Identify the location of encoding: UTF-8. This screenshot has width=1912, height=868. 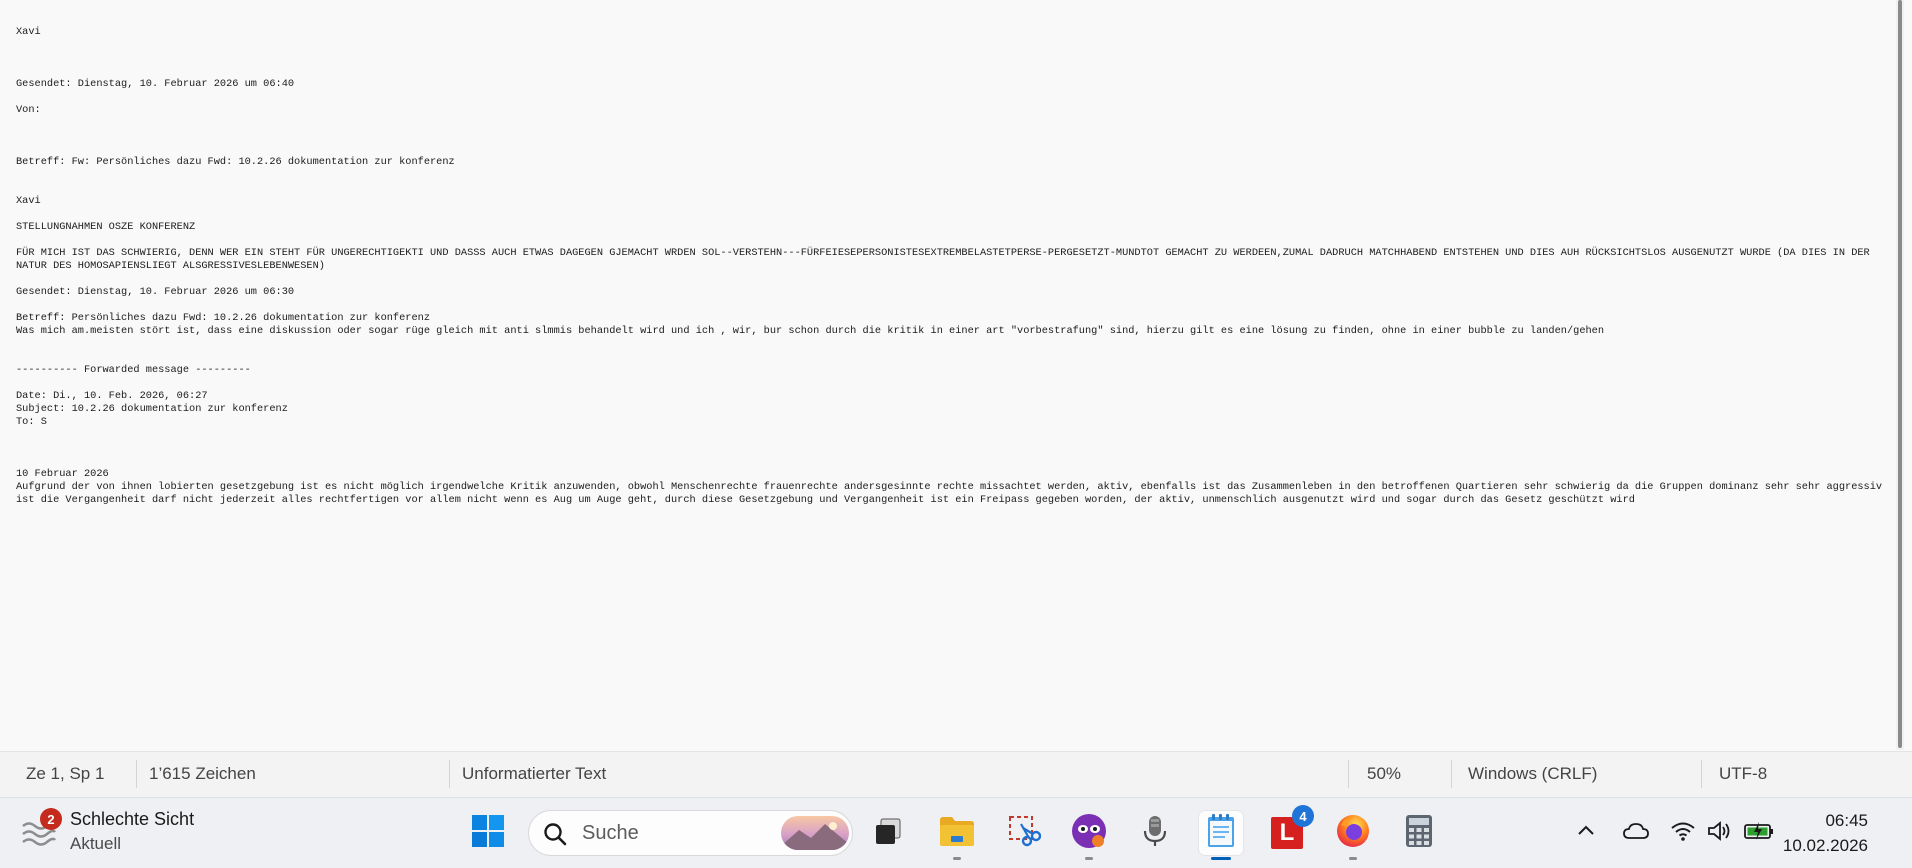
(1743, 774).